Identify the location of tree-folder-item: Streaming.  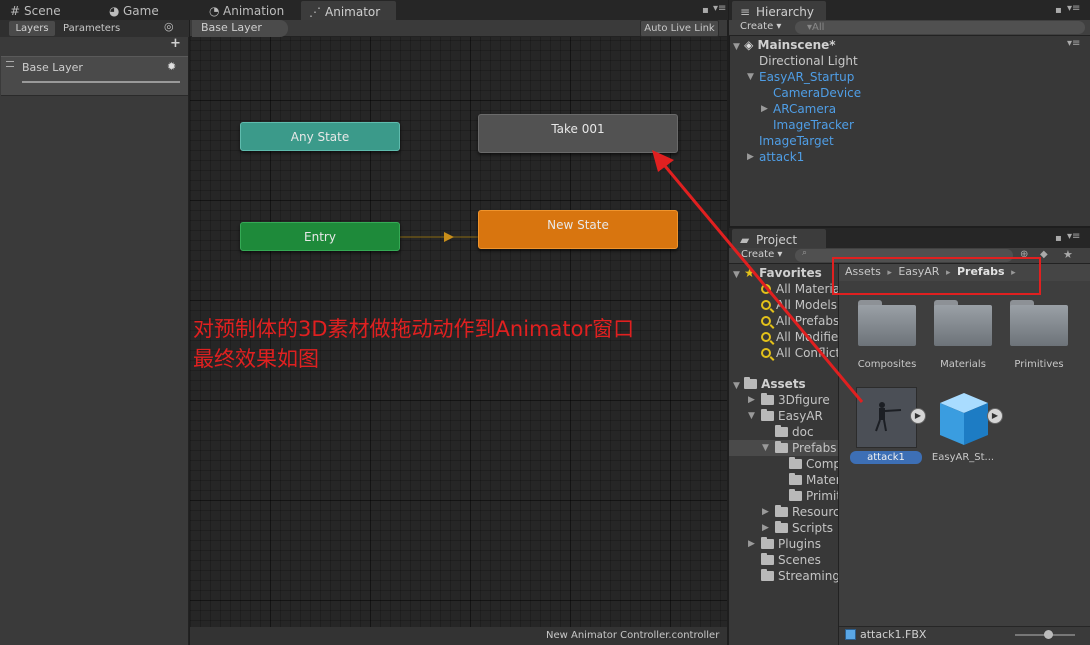
(799, 576).